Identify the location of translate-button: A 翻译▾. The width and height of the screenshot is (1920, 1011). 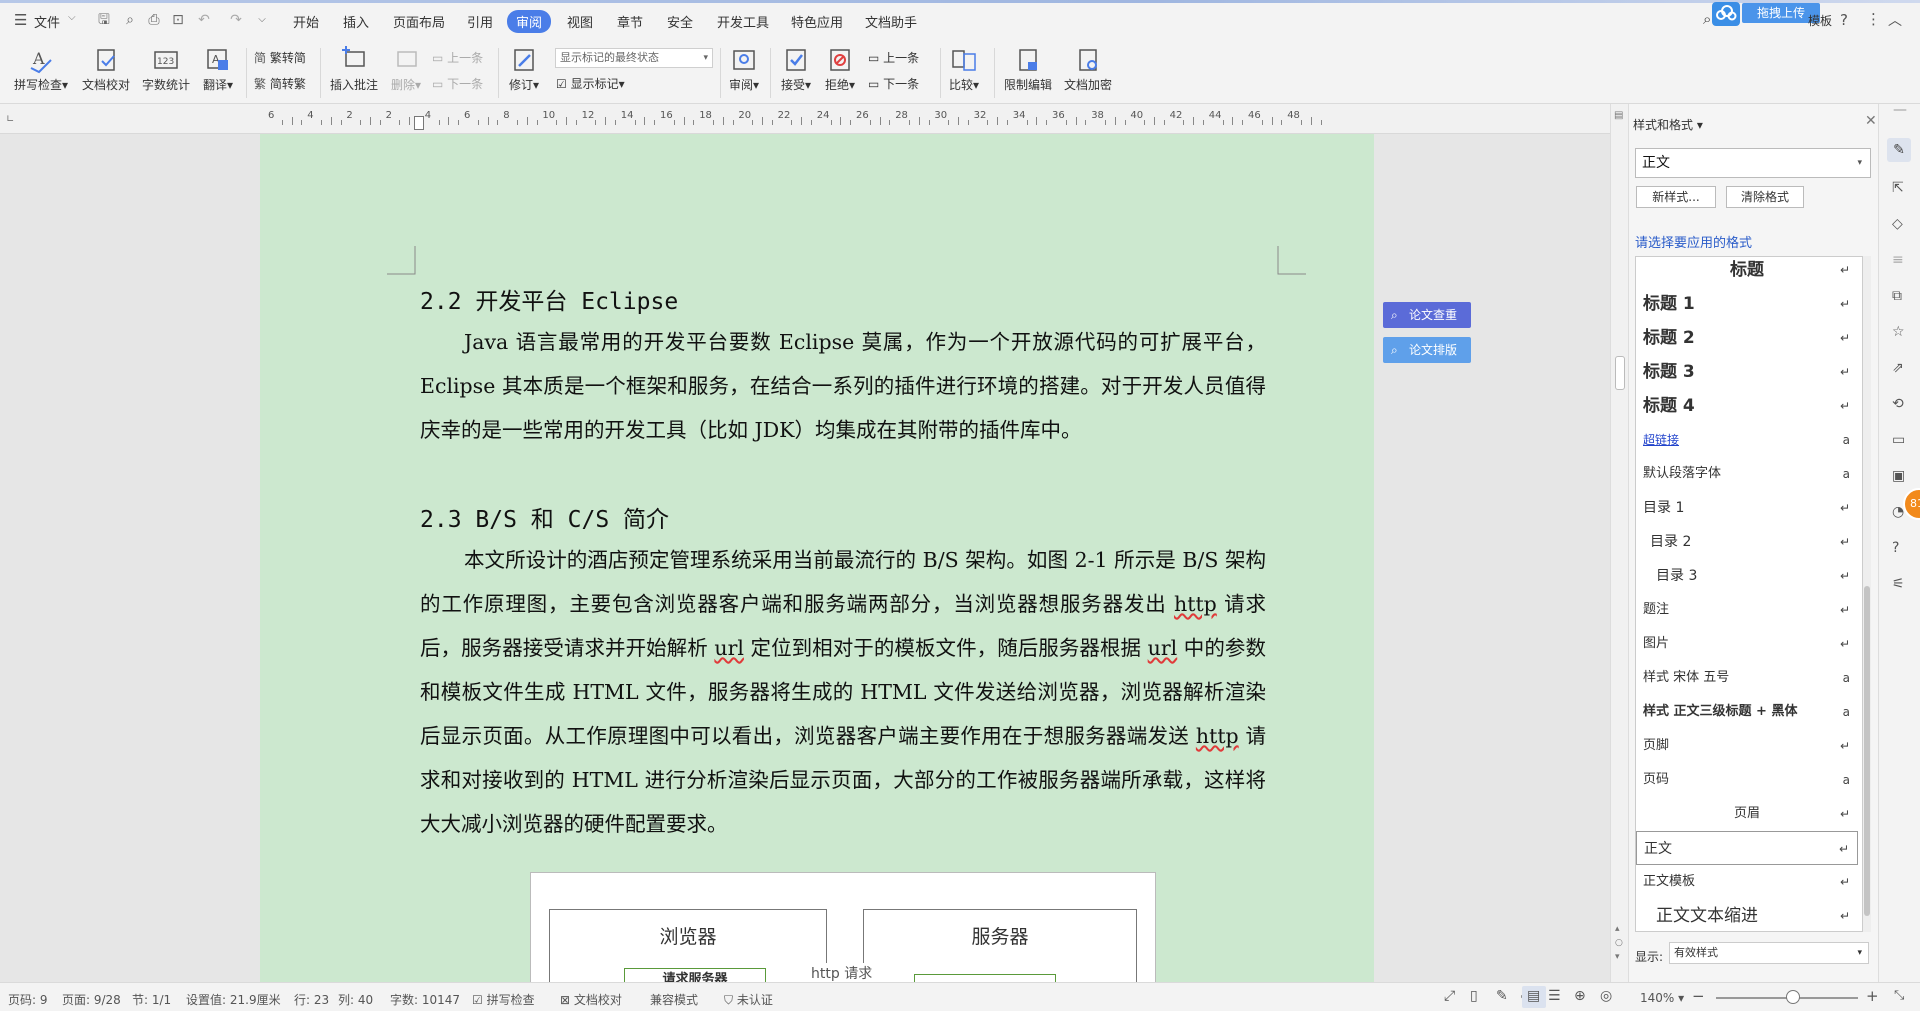
(218, 69).